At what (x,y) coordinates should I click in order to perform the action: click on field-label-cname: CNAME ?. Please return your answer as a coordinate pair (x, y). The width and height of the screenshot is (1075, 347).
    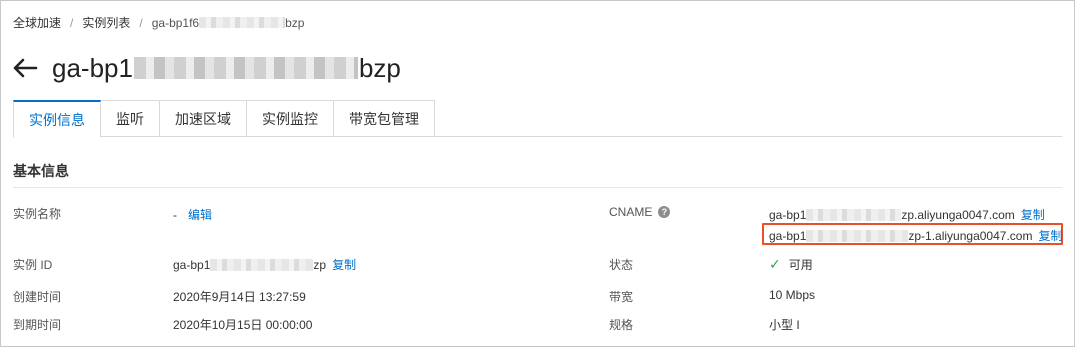
    Looking at the image, I should click on (640, 212).